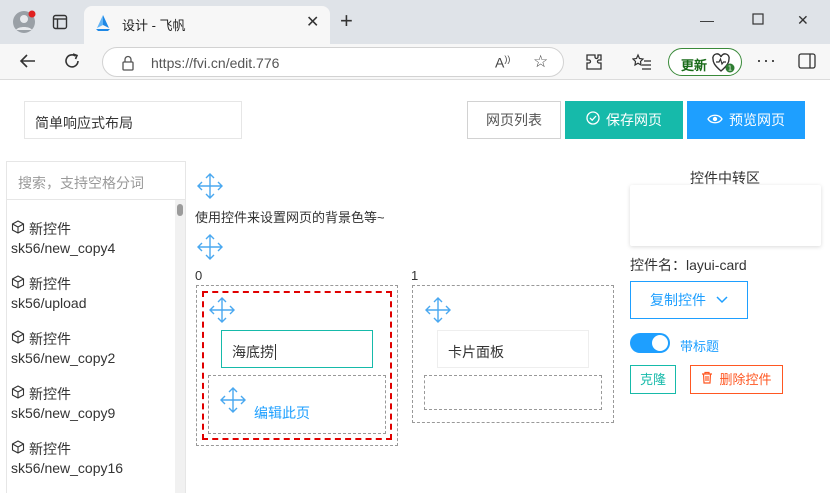 The height and width of the screenshot is (493, 830). I want to click on close-tab-icon: ✕, so click(312, 22).